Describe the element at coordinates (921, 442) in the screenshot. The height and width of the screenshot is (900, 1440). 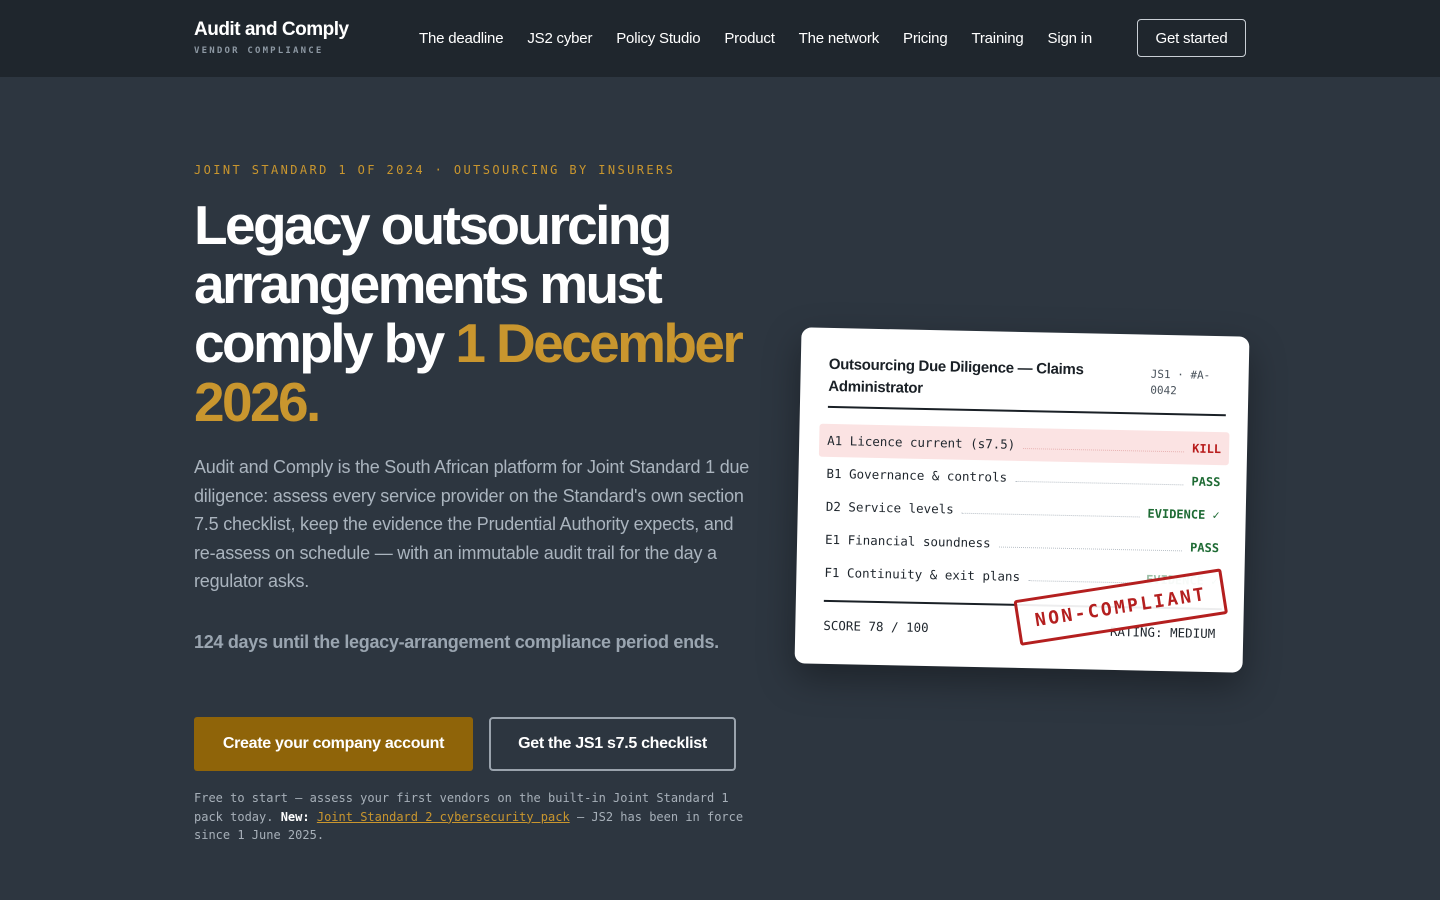
I see `row-label: A1 Licence current (s7.5)` at that location.